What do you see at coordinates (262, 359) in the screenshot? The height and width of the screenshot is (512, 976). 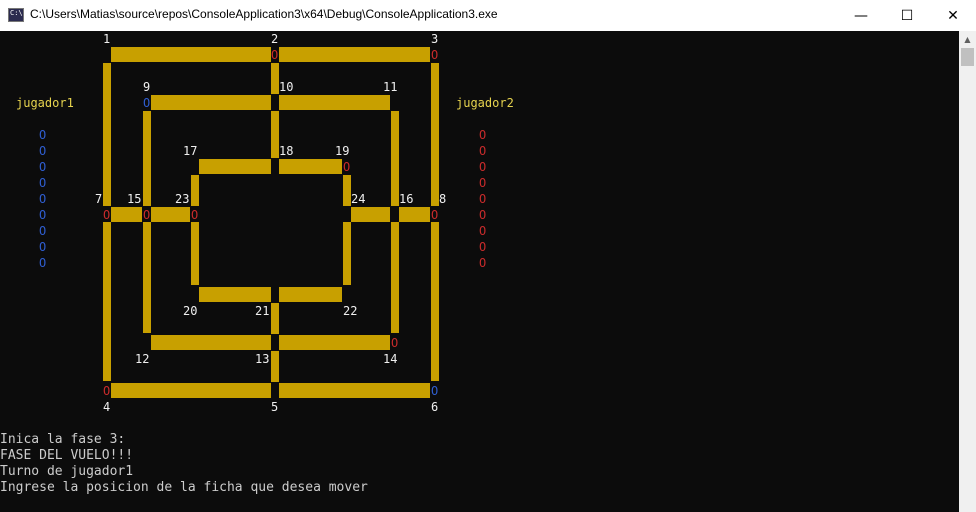 I see `position-label-13: 13` at bounding box center [262, 359].